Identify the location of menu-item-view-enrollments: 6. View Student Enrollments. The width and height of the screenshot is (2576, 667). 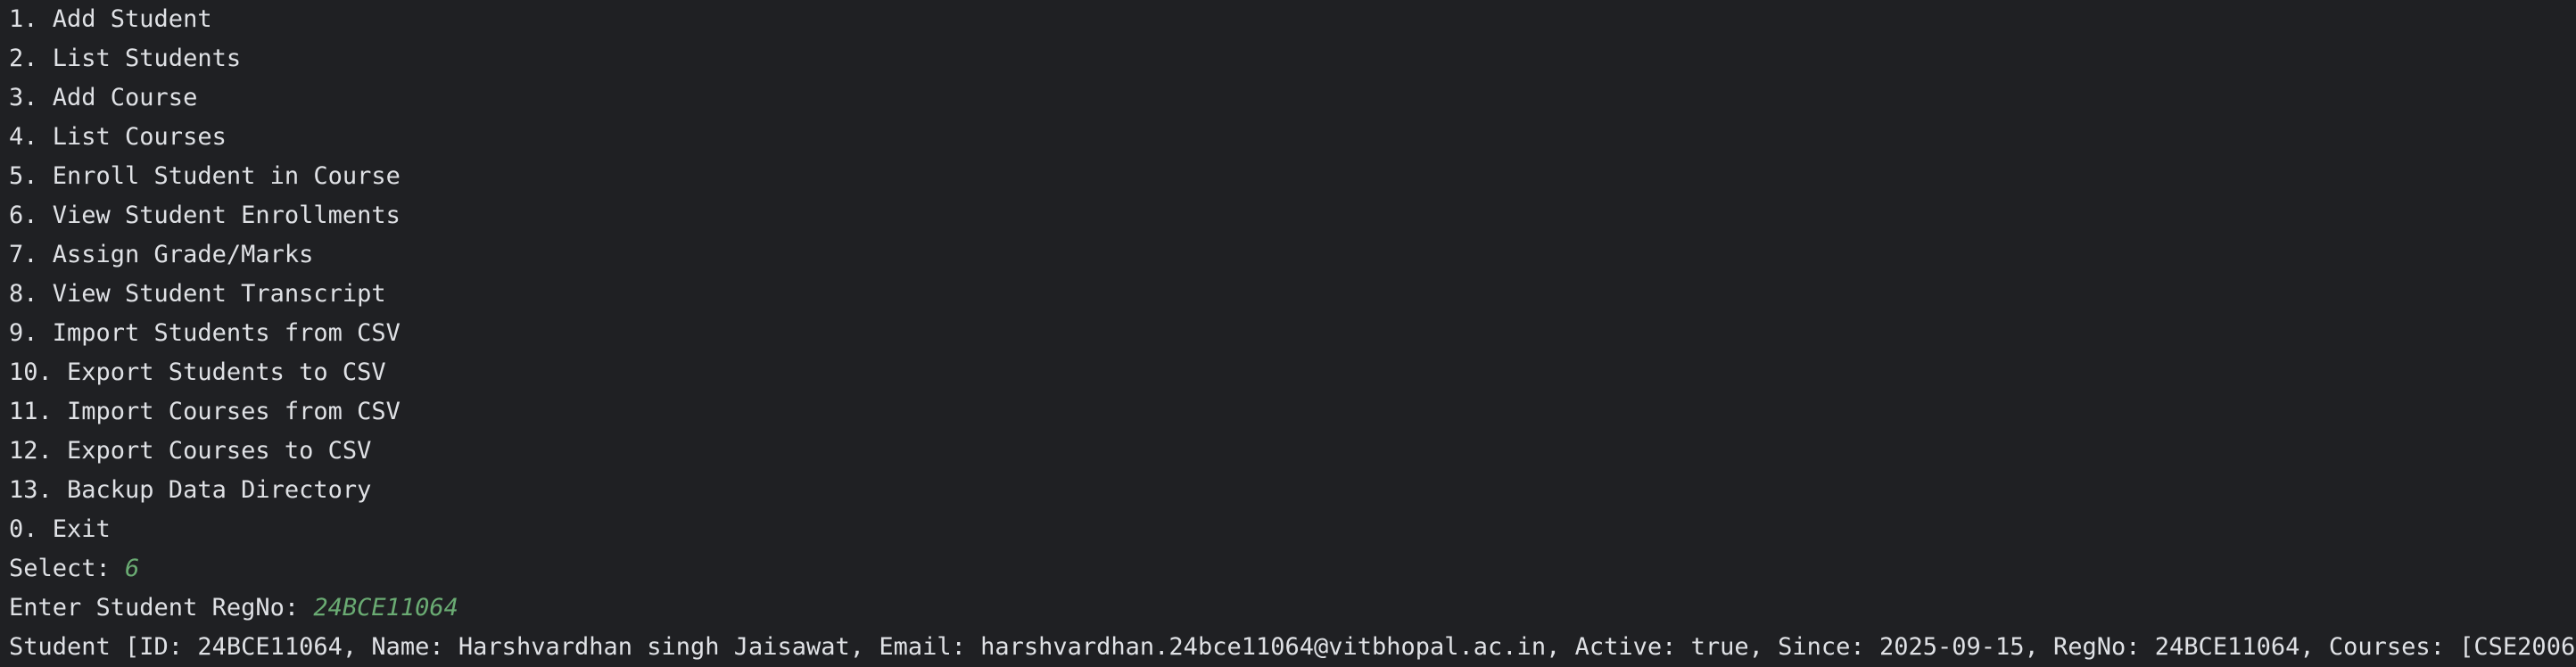
(205, 215).